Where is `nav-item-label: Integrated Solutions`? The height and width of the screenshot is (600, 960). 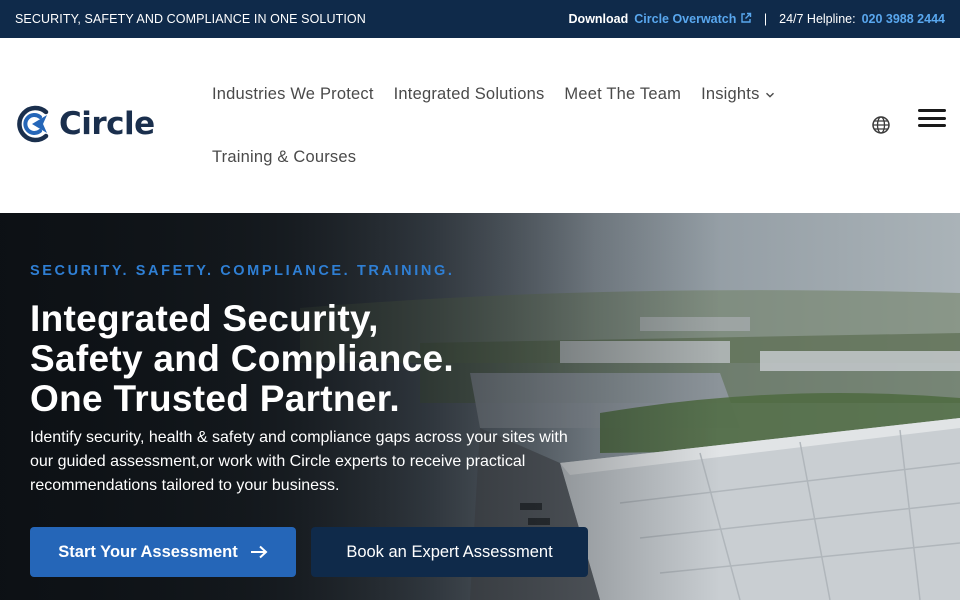
nav-item-label: Integrated Solutions is located at coordinates (469, 94).